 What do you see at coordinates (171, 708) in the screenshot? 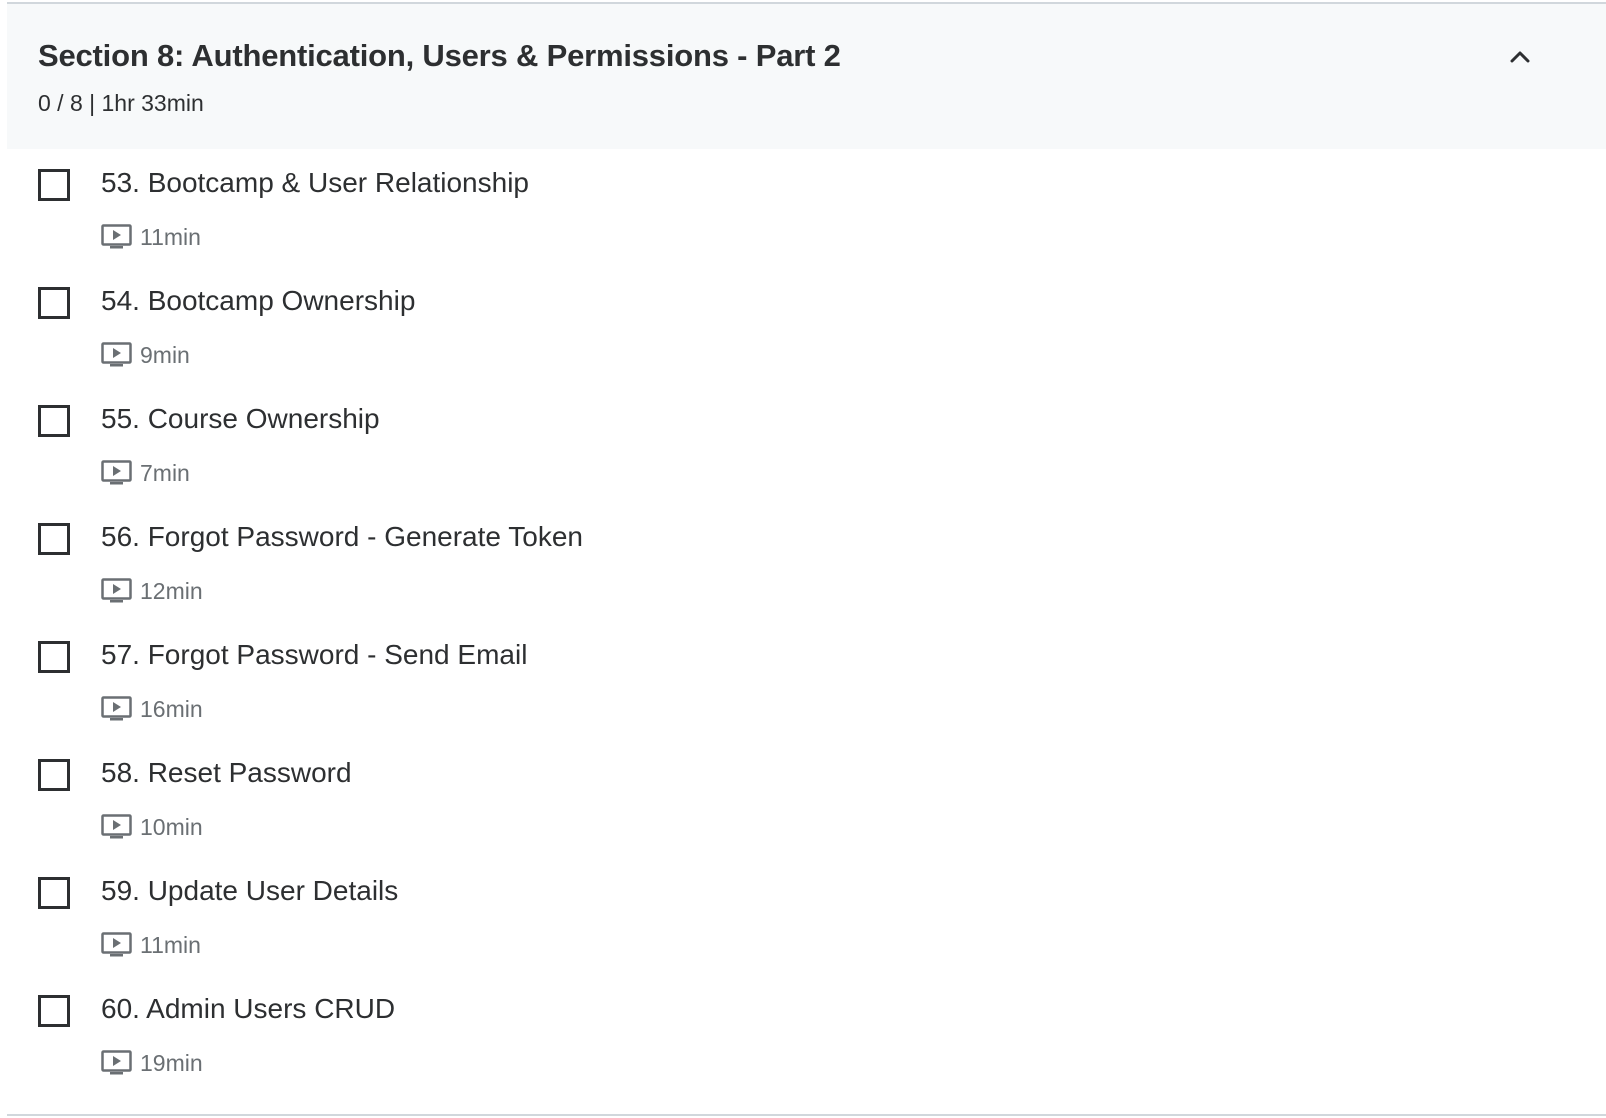
I see `lesson-duration: 16min` at bounding box center [171, 708].